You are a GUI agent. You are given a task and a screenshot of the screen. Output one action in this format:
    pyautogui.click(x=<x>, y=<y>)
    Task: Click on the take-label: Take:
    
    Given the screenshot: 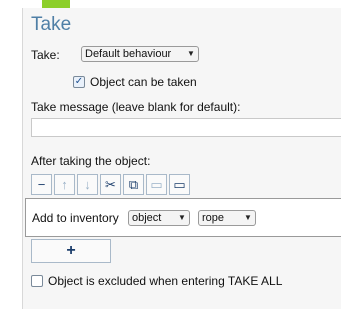 What is the action you would take?
    pyautogui.click(x=45, y=55)
    